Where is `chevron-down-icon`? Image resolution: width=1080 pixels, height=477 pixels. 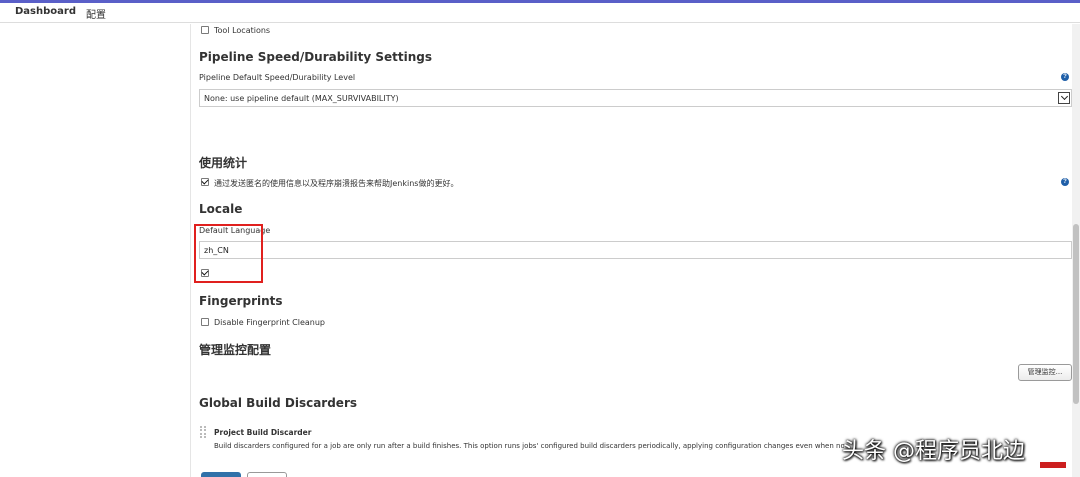
chevron-down-icon is located at coordinates (1064, 98).